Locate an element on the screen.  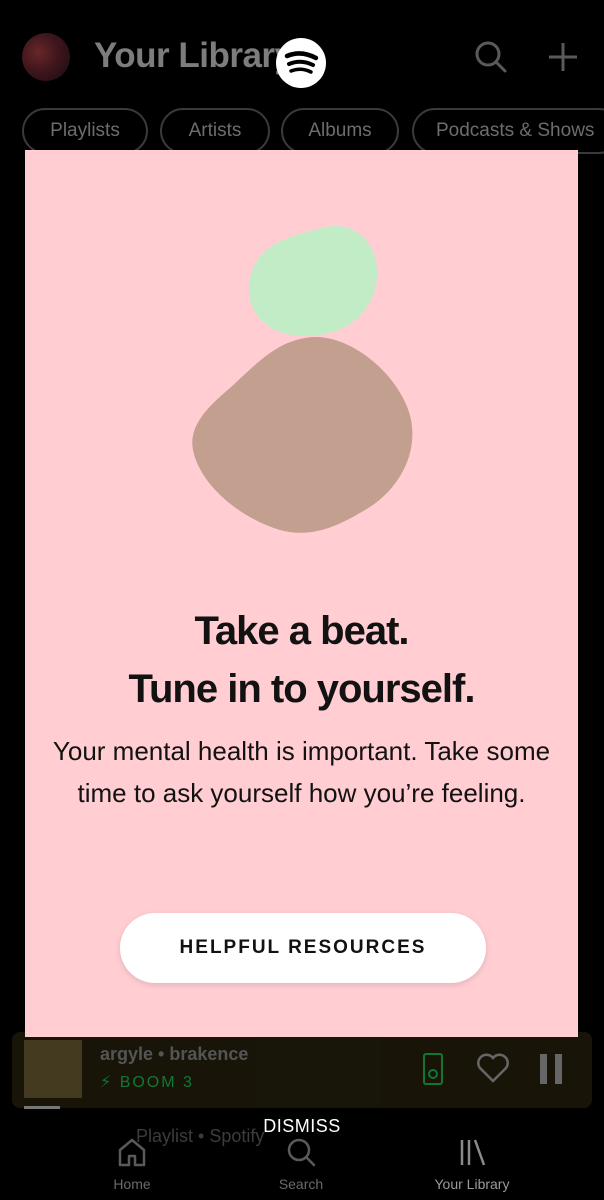
dismiss-button: DISMISS is located at coordinates (302, 1126).